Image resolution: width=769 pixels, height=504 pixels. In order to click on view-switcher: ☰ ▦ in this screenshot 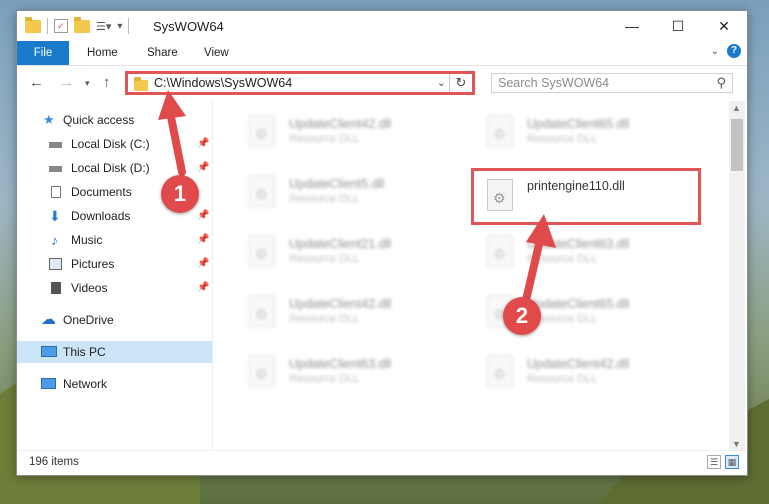, I will do `click(723, 462)`.